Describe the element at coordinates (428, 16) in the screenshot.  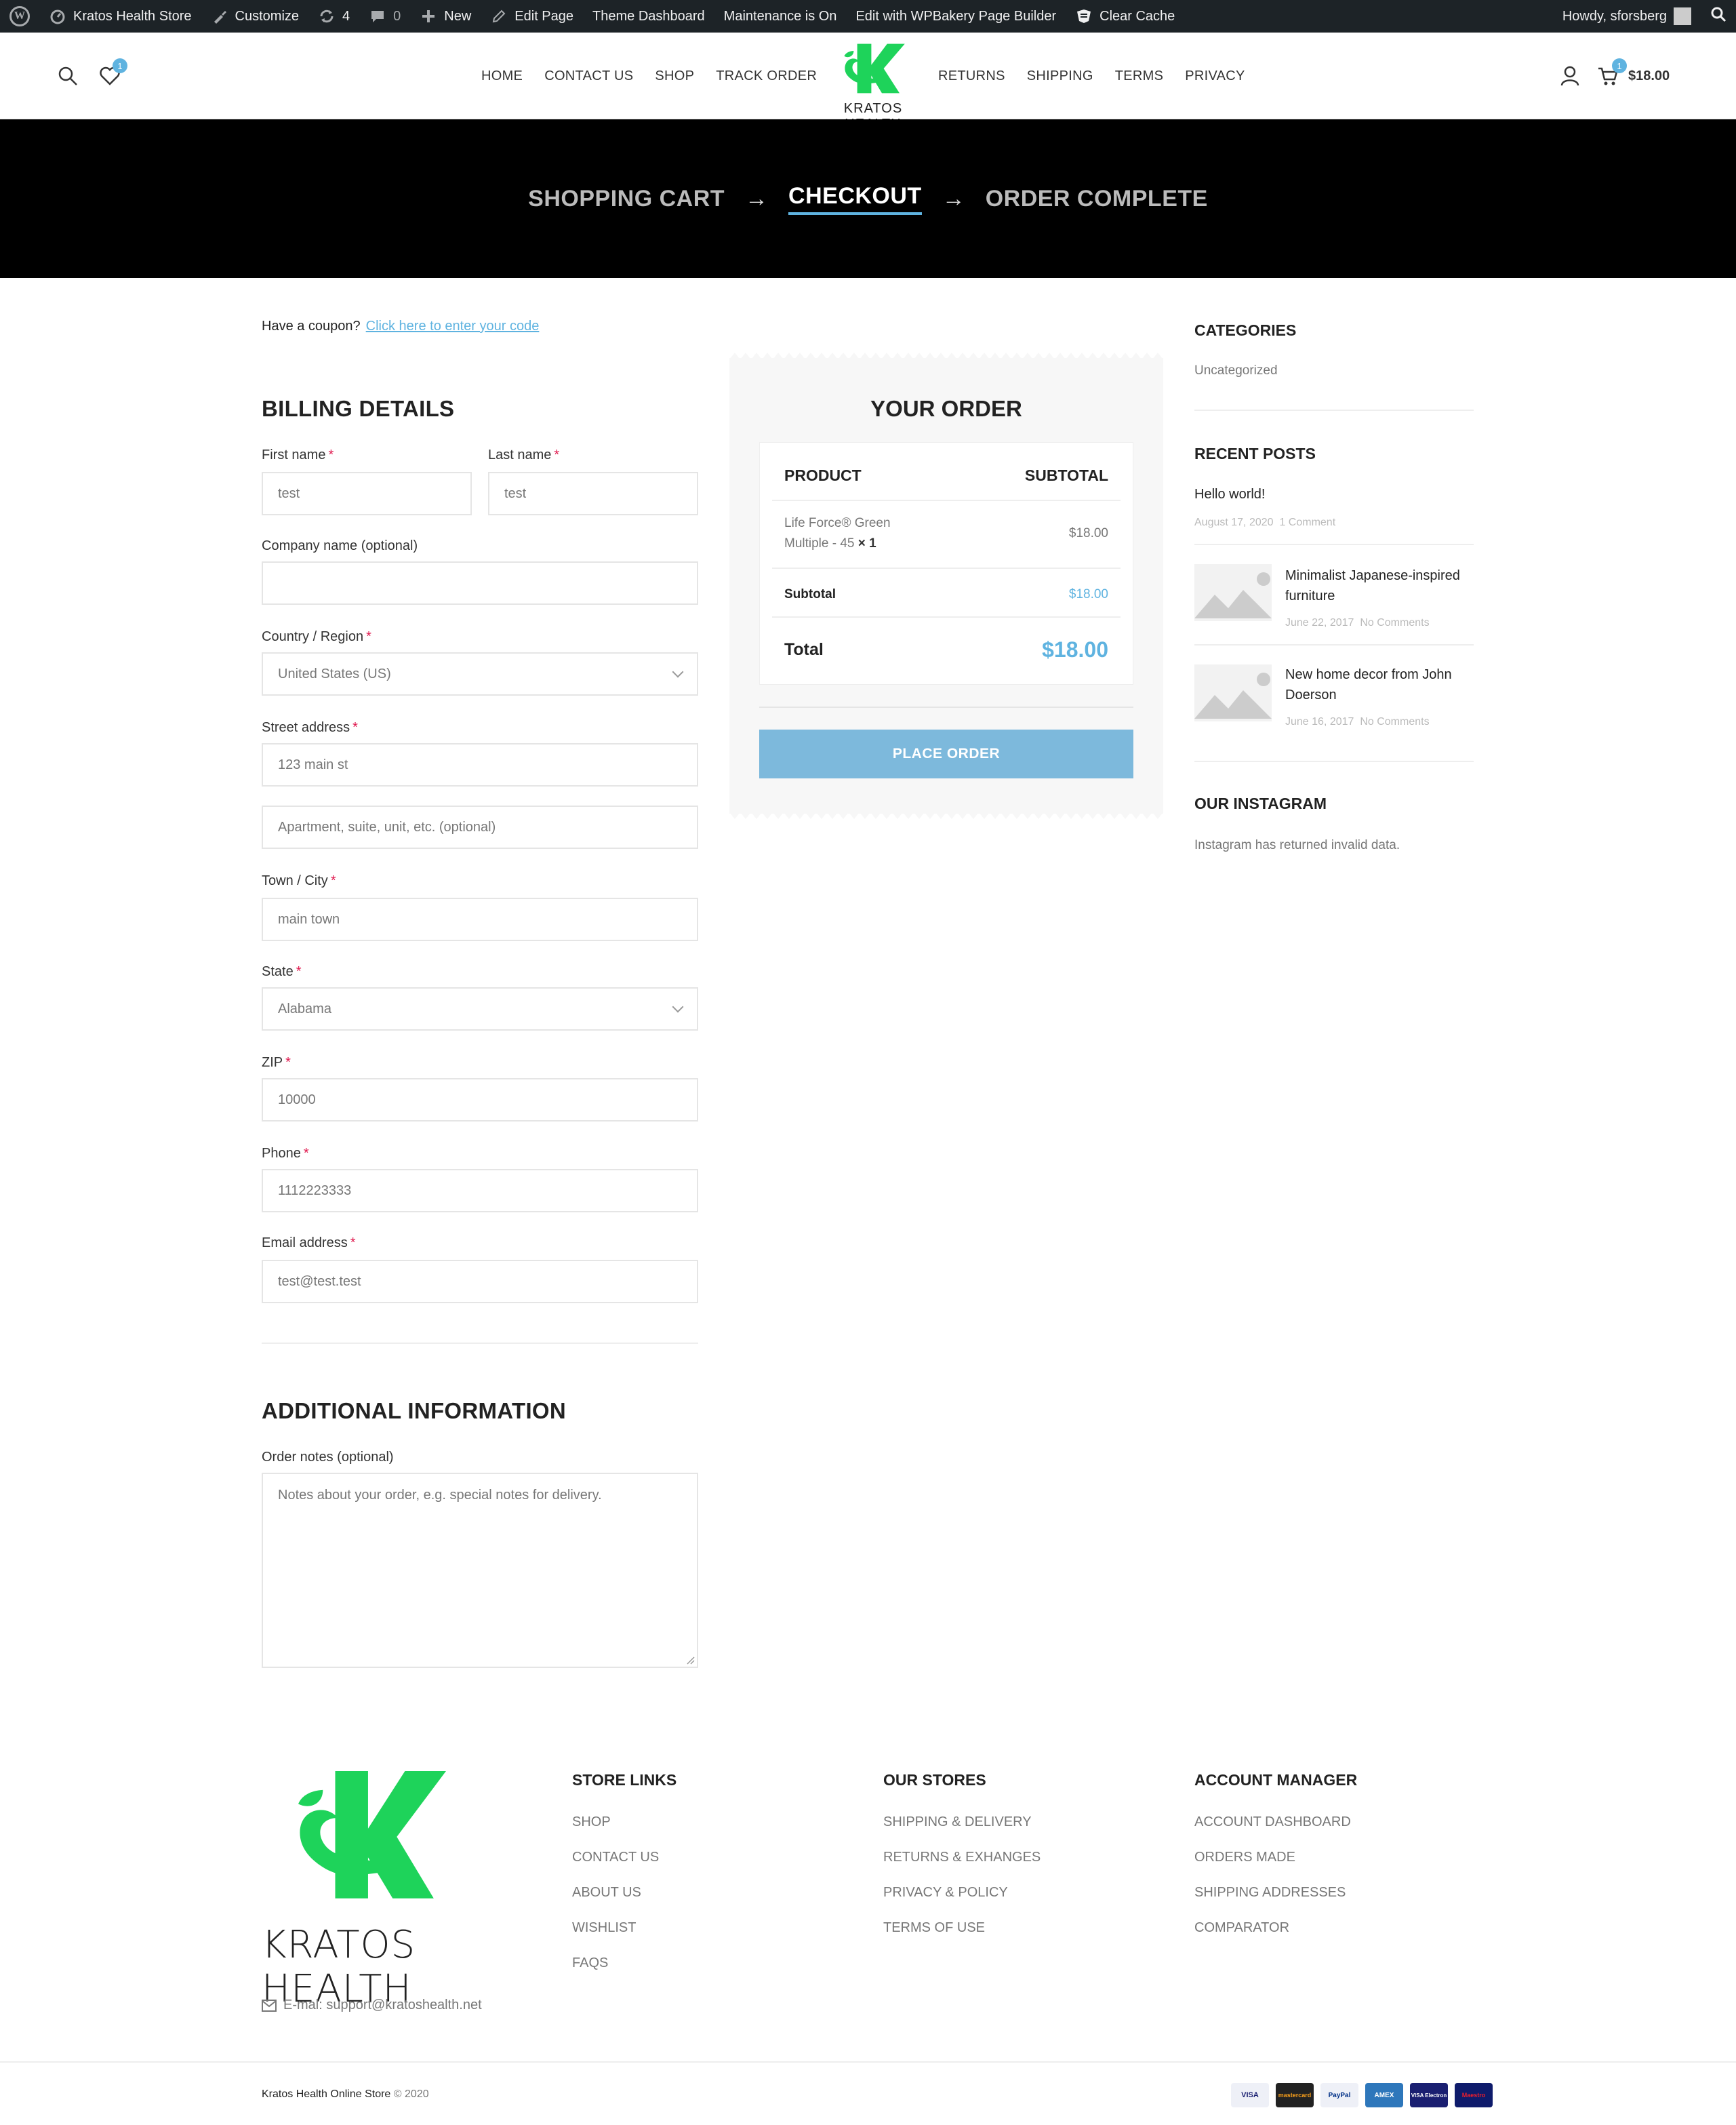
I see `plus-icon` at that location.